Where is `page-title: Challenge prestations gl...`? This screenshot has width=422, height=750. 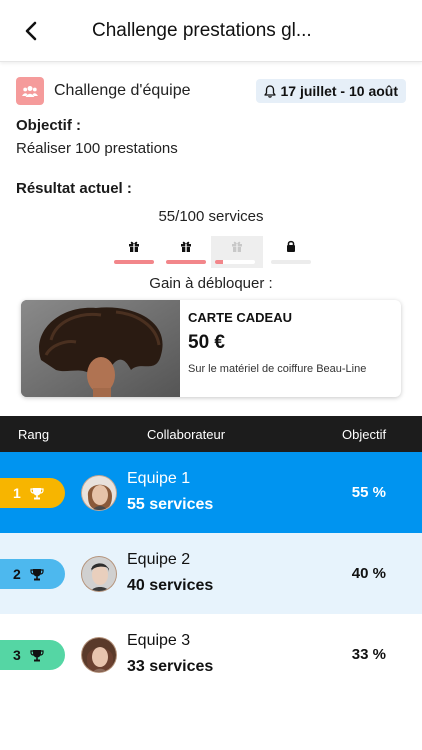 page-title: Challenge prestations gl... is located at coordinates (202, 30).